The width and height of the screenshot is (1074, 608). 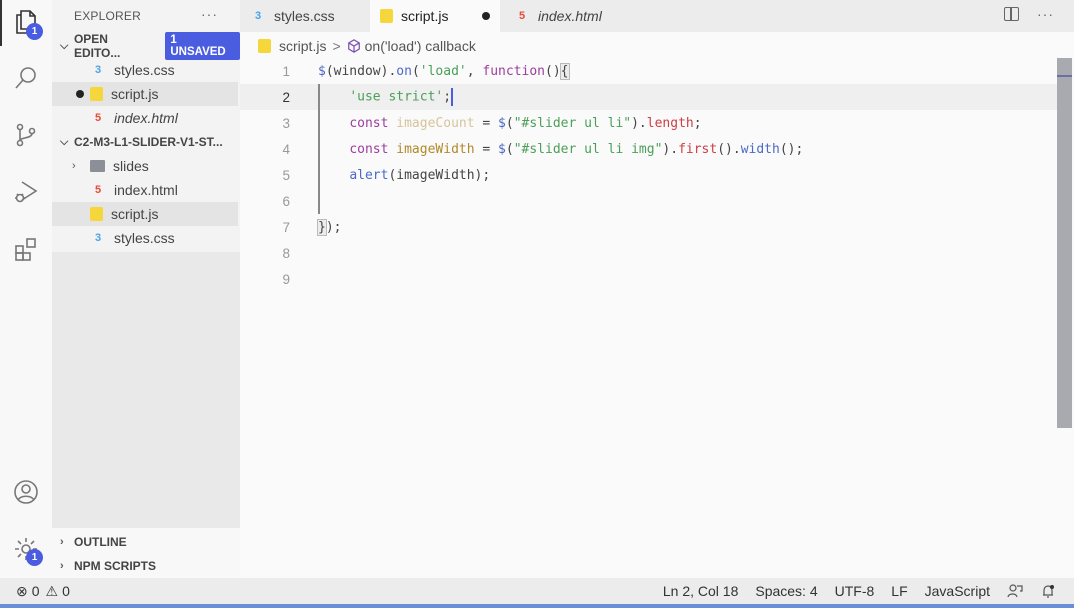 I want to click on settings-badge: 1, so click(x=34, y=557).